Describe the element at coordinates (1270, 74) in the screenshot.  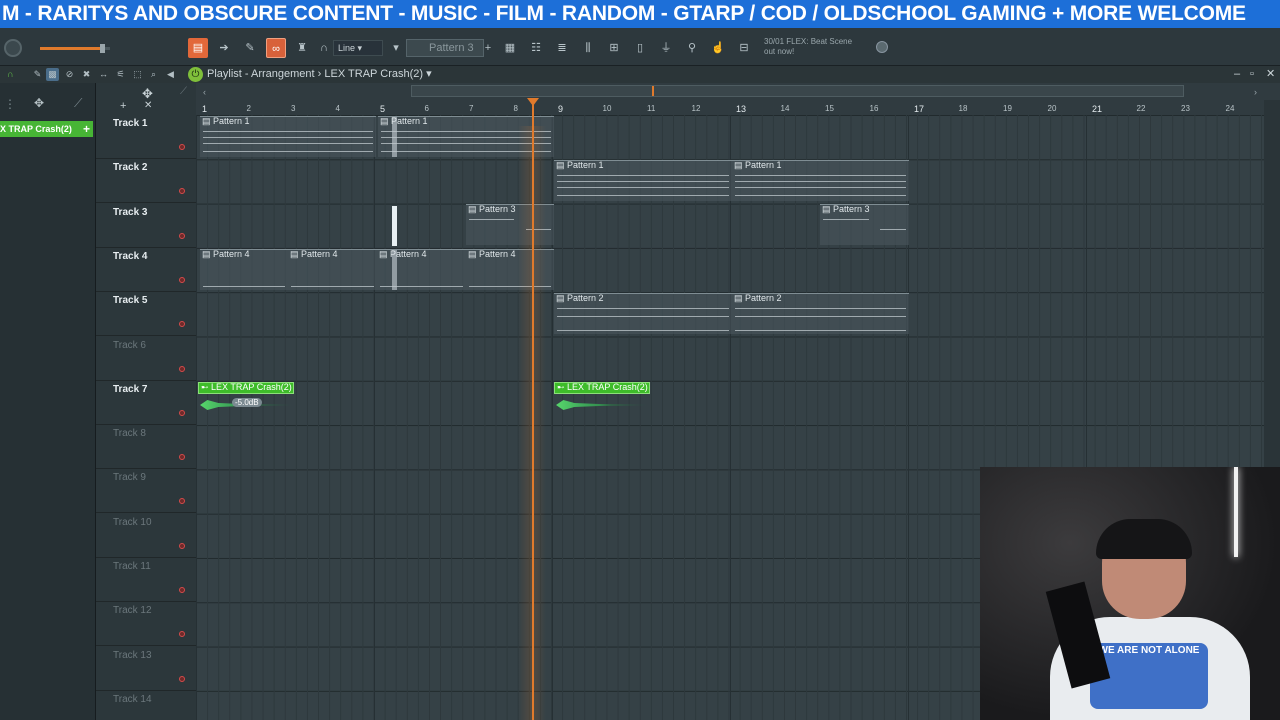
I see `close-icon: ✕` at that location.